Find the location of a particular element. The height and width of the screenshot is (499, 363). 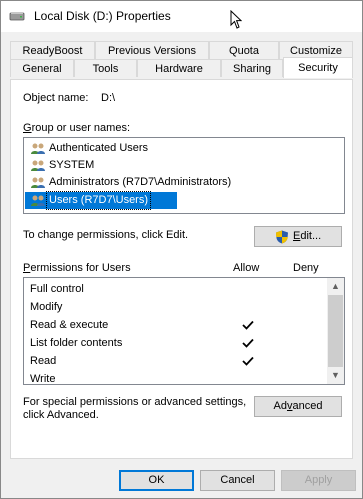

tab-hardware: Hardware is located at coordinates (179, 68).